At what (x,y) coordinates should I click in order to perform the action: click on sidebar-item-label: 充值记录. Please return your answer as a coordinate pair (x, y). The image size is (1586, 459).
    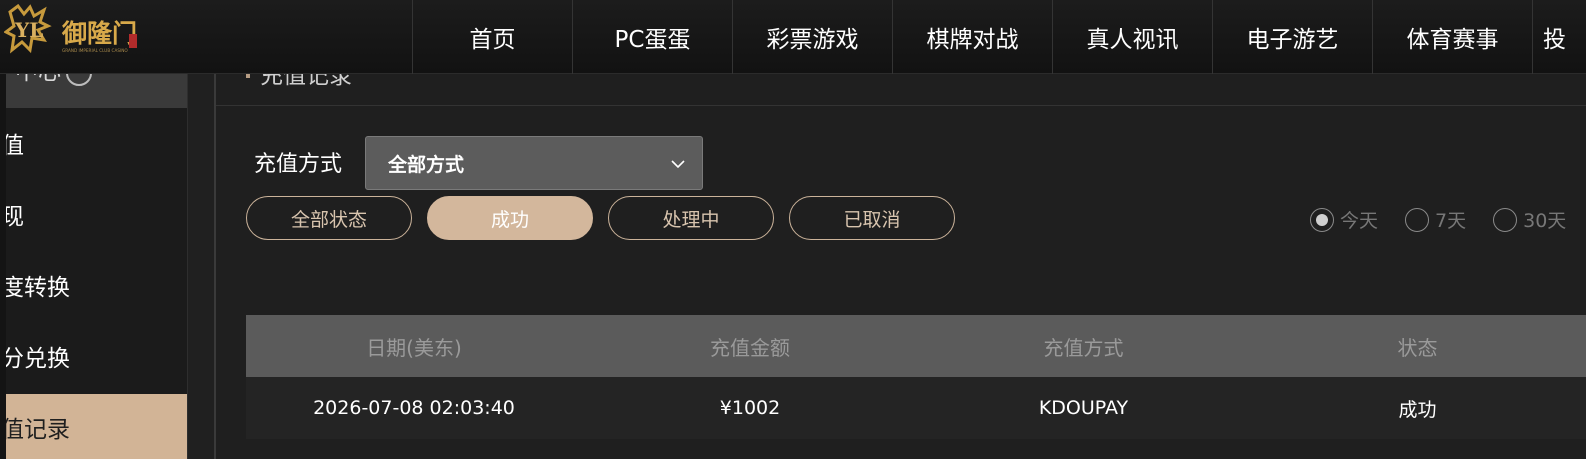
    Looking at the image, I should click on (35, 430).